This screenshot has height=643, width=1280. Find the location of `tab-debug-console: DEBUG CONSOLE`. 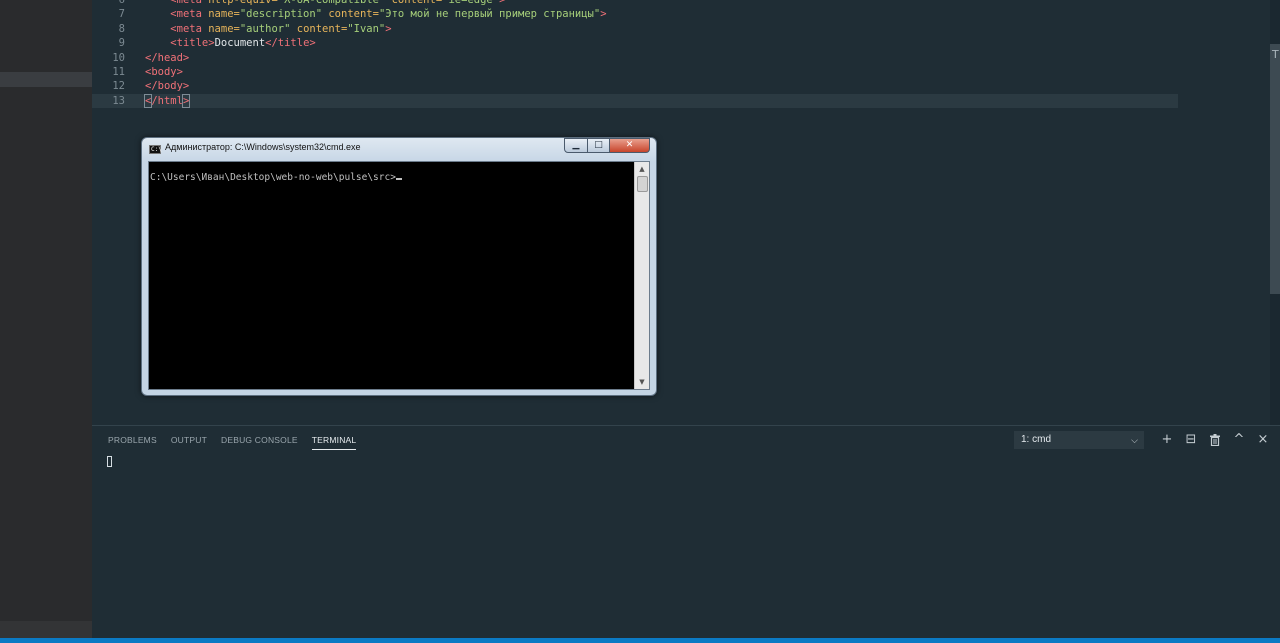

tab-debug-console: DEBUG CONSOLE is located at coordinates (259, 442).